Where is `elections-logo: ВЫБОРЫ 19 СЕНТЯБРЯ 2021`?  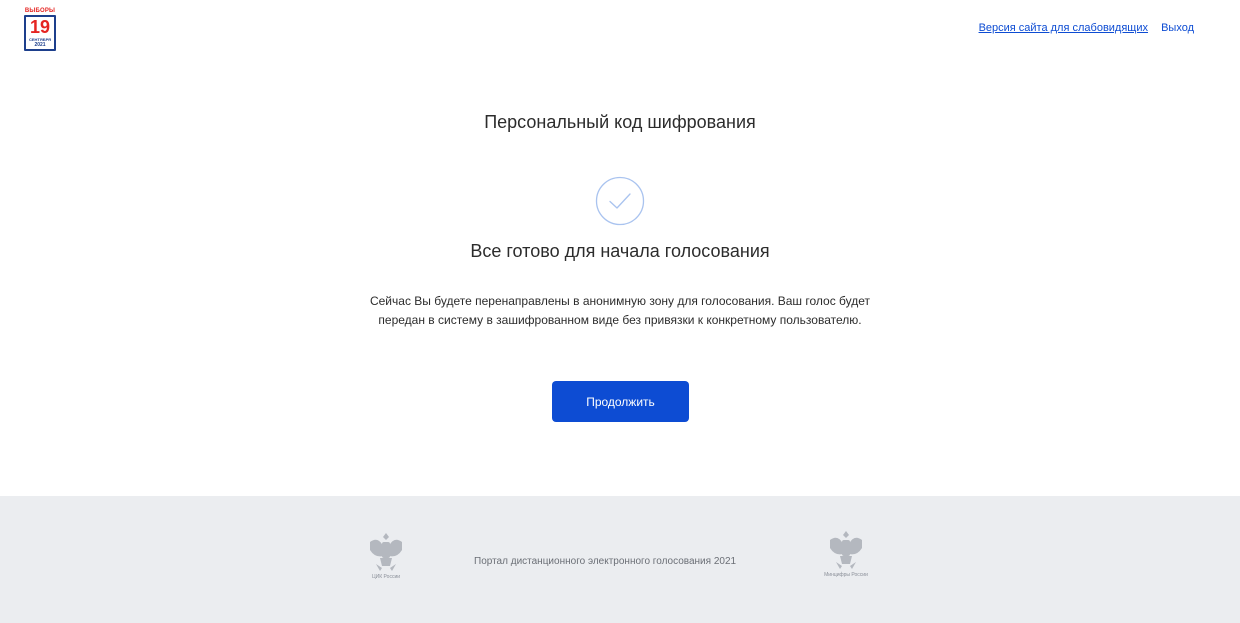
elections-logo: ВЫБОРЫ 19 СЕНТЯБРЯ 2021 is located at coordinates (40, 30).